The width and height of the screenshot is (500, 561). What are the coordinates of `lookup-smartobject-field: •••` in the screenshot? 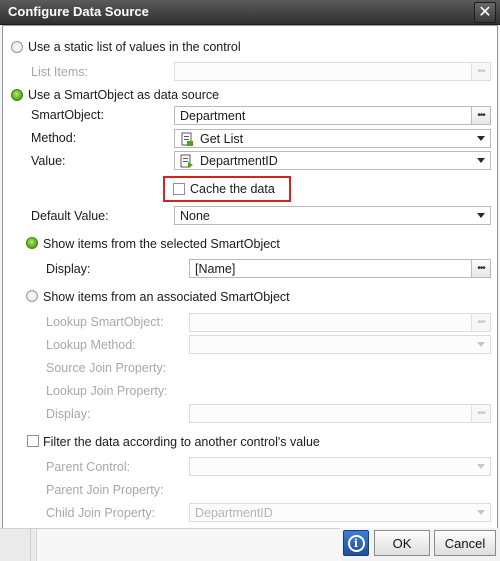 It's located at (340, 322).